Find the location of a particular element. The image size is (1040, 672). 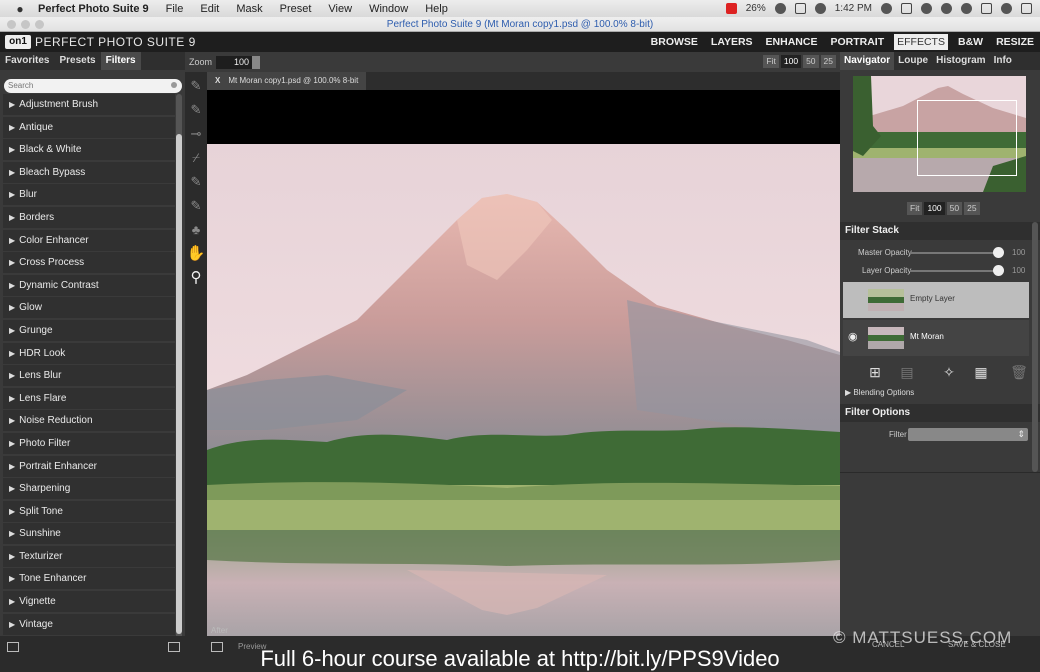

right-panel-scrollbar is located at coordinates (1035, 347).